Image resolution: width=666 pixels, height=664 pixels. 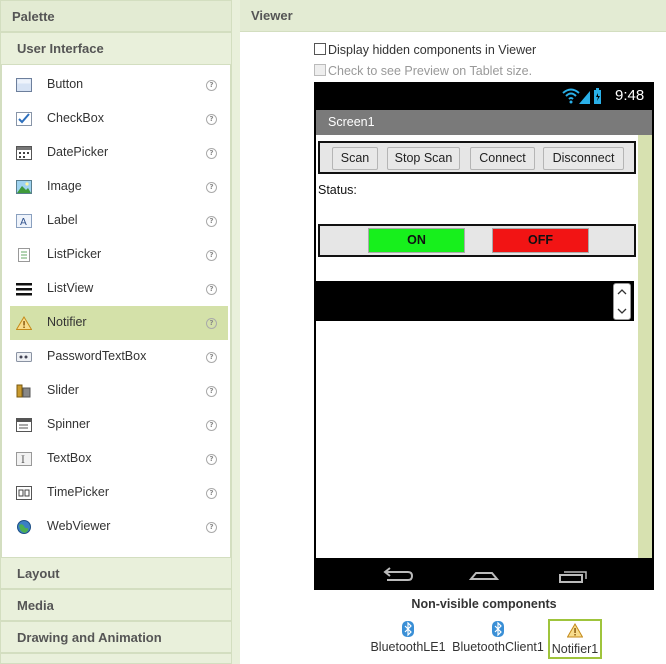 What do you see at coordinates (119, 527) in the screenshot?
I see `palette-item-webviewer: WebViewer ?` at bounding box center [119, 527].